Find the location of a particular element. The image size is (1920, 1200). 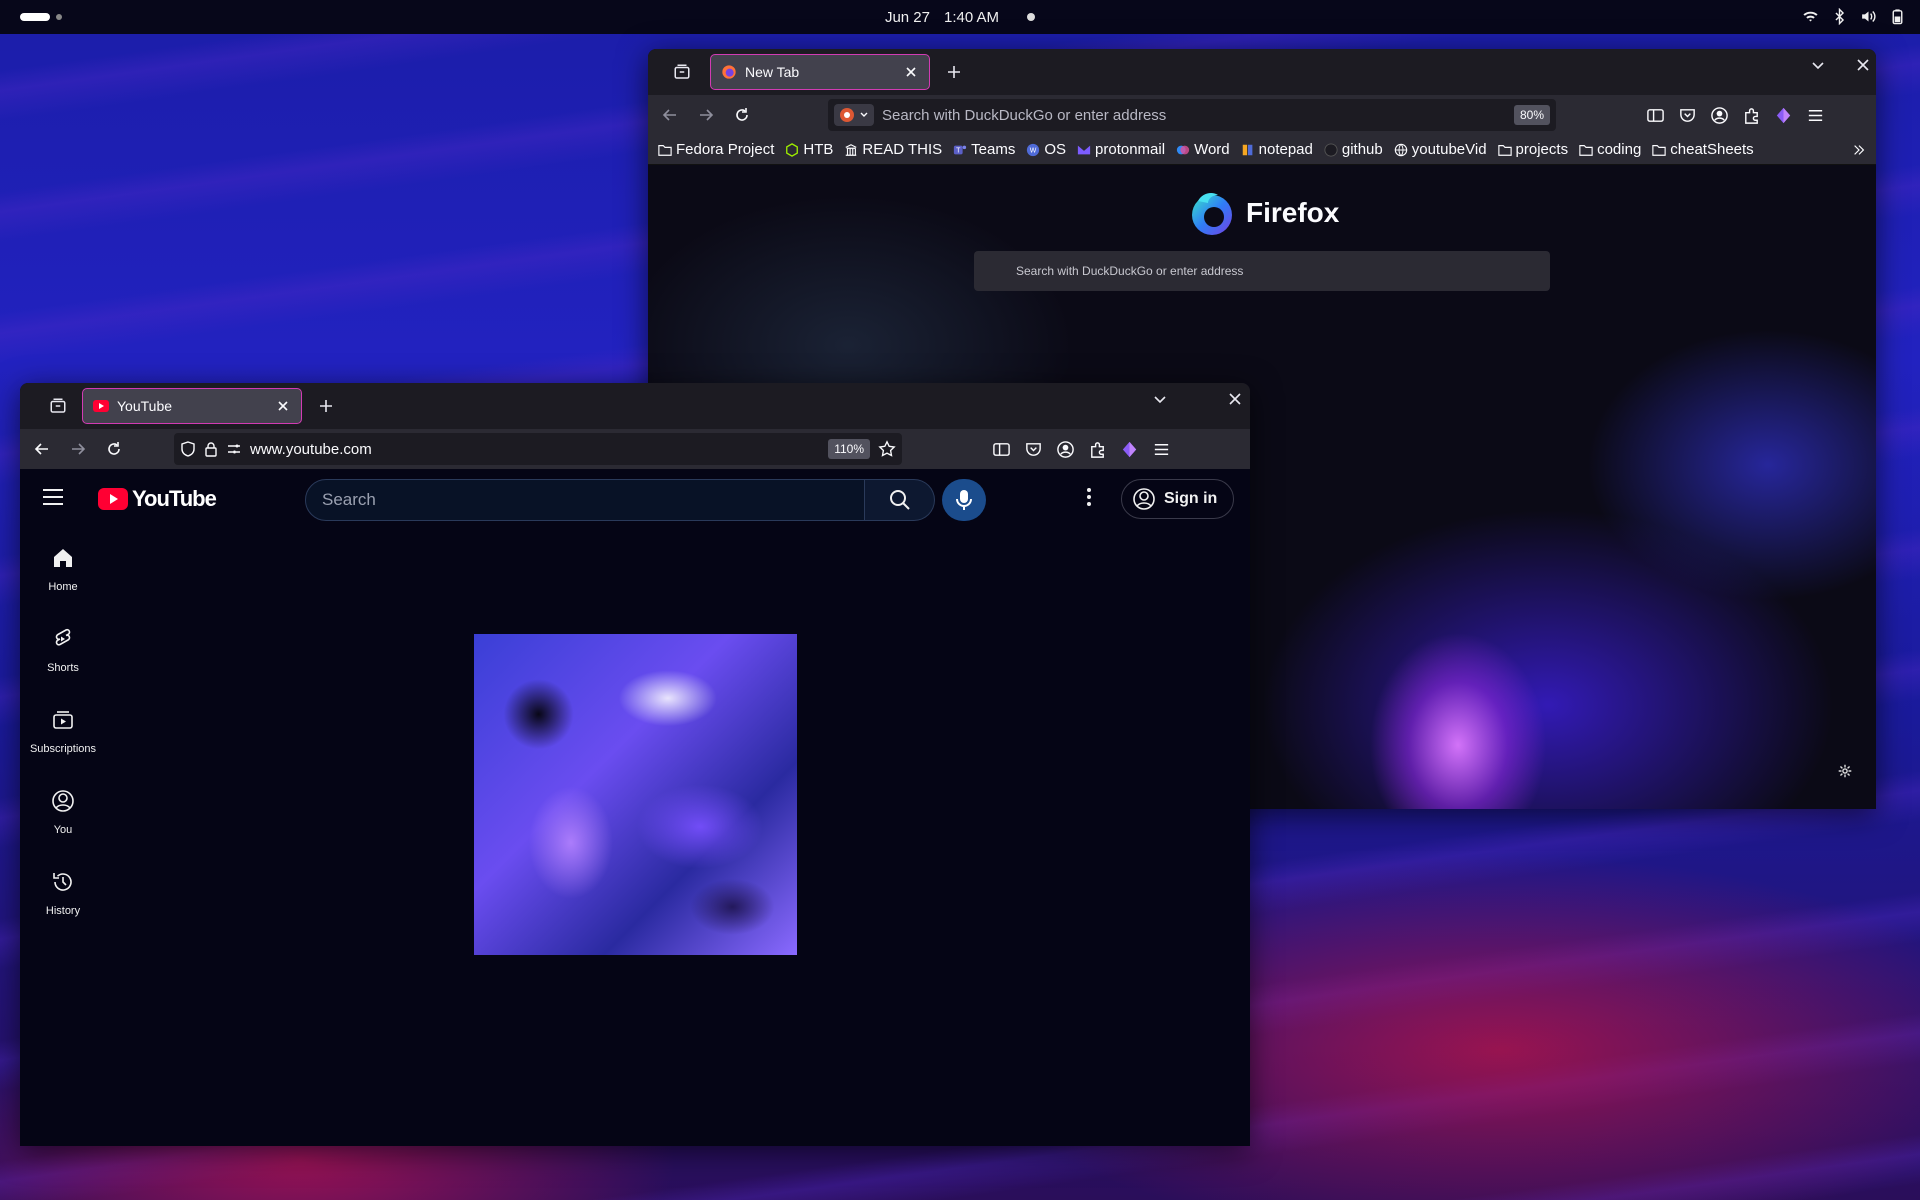

workspace-indicator is located at coordinates (41, 17).